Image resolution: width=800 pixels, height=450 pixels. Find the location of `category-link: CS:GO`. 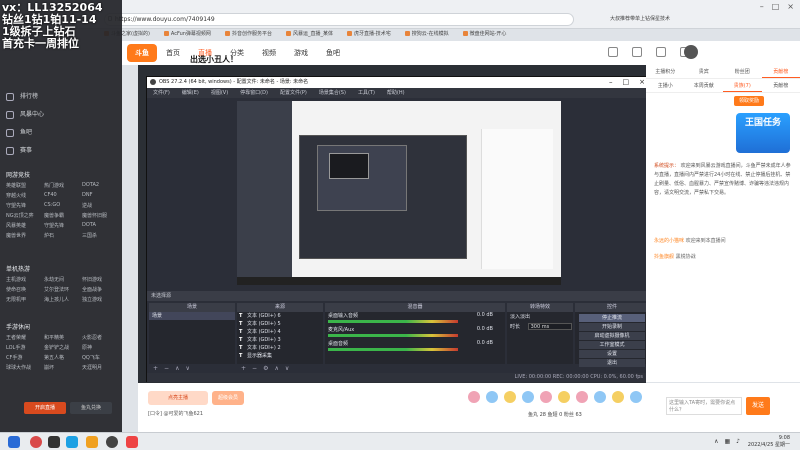

category-link: CS:GO is located at coordinates (62, 205).